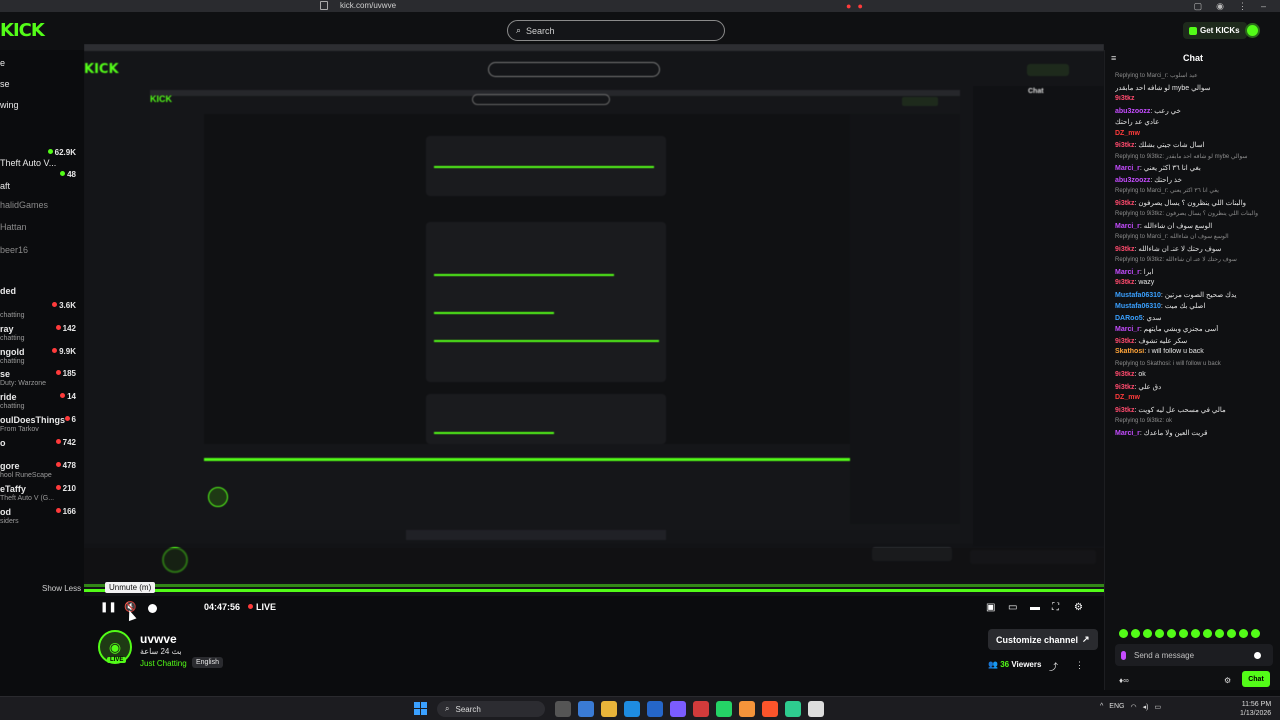  I want to click on extension-icons: ● ●, so click(854, 6).